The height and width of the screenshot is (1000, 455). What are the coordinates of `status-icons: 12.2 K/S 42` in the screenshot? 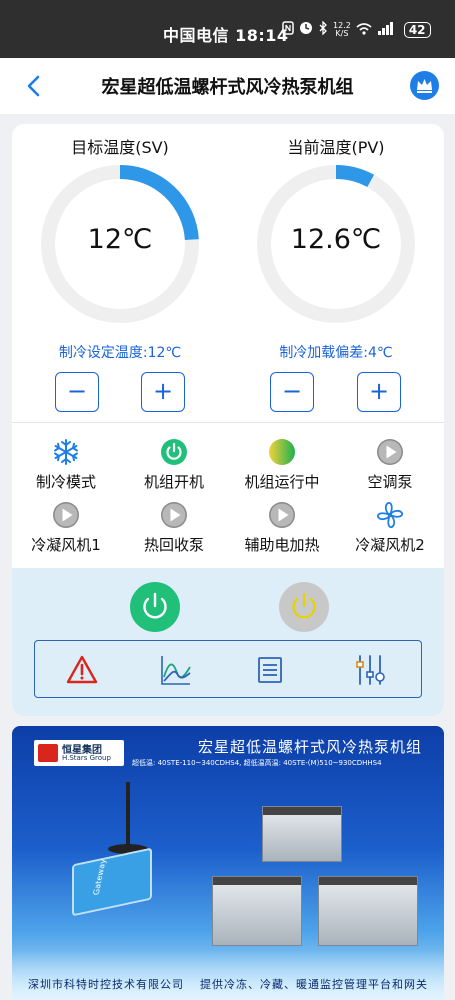 It's located at (356, 29).